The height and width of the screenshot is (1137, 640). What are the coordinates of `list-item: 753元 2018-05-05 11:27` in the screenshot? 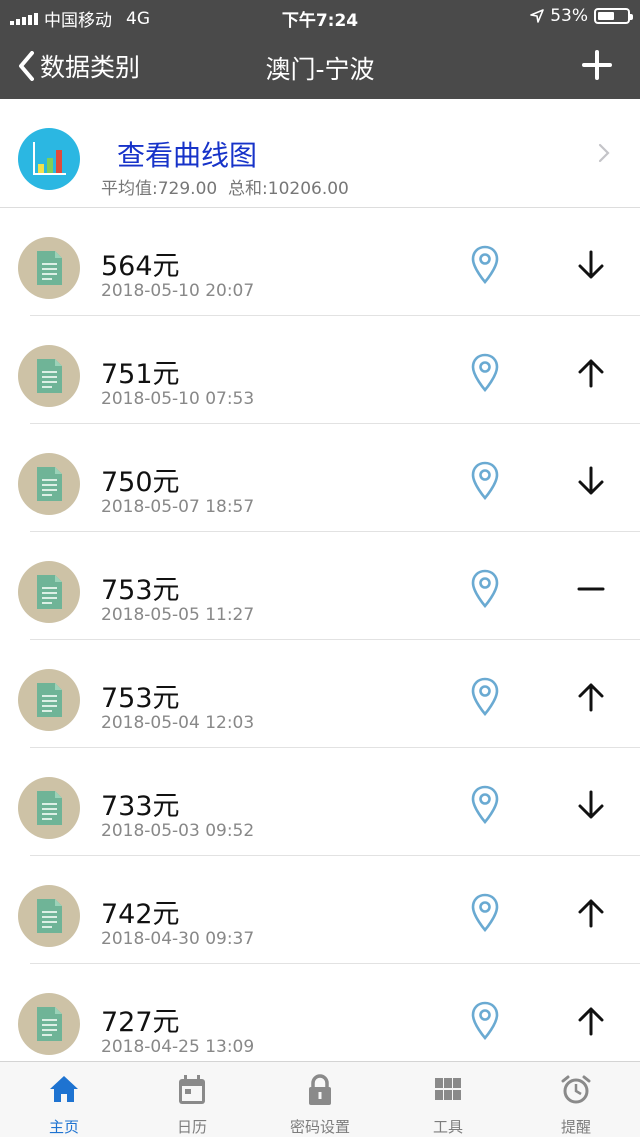 It's located at (320, 586).